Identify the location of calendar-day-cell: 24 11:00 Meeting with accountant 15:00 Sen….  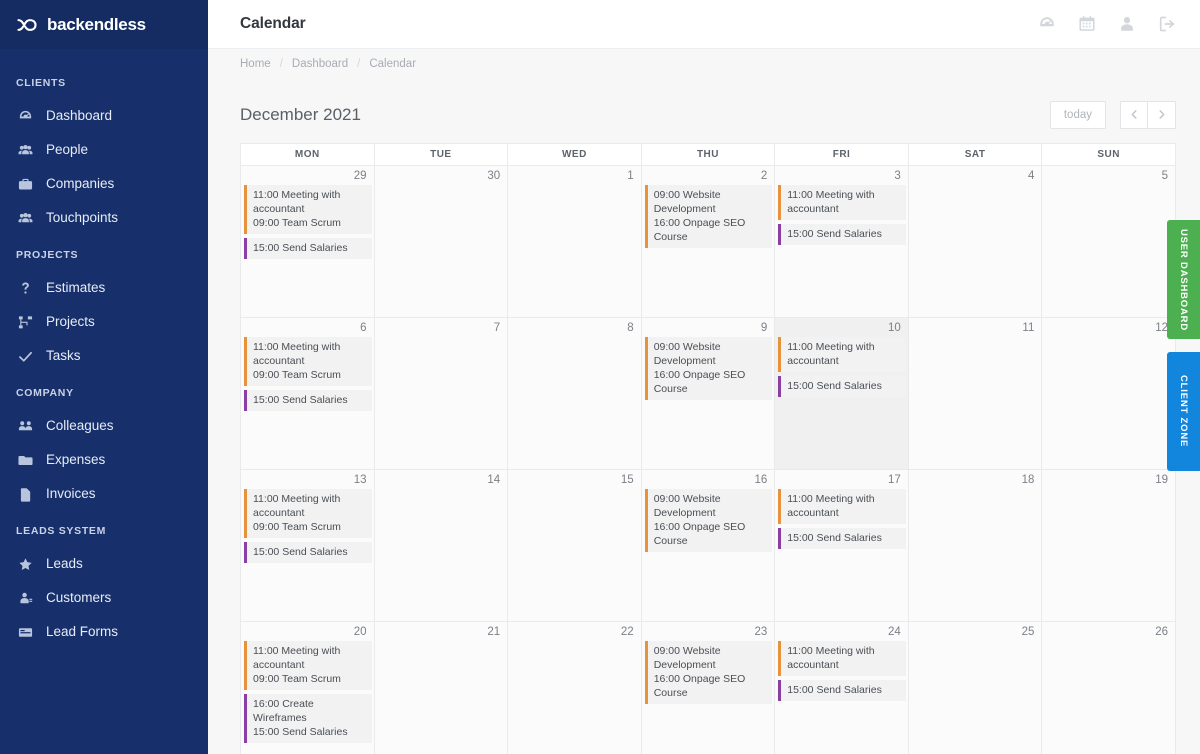
(841, 687).